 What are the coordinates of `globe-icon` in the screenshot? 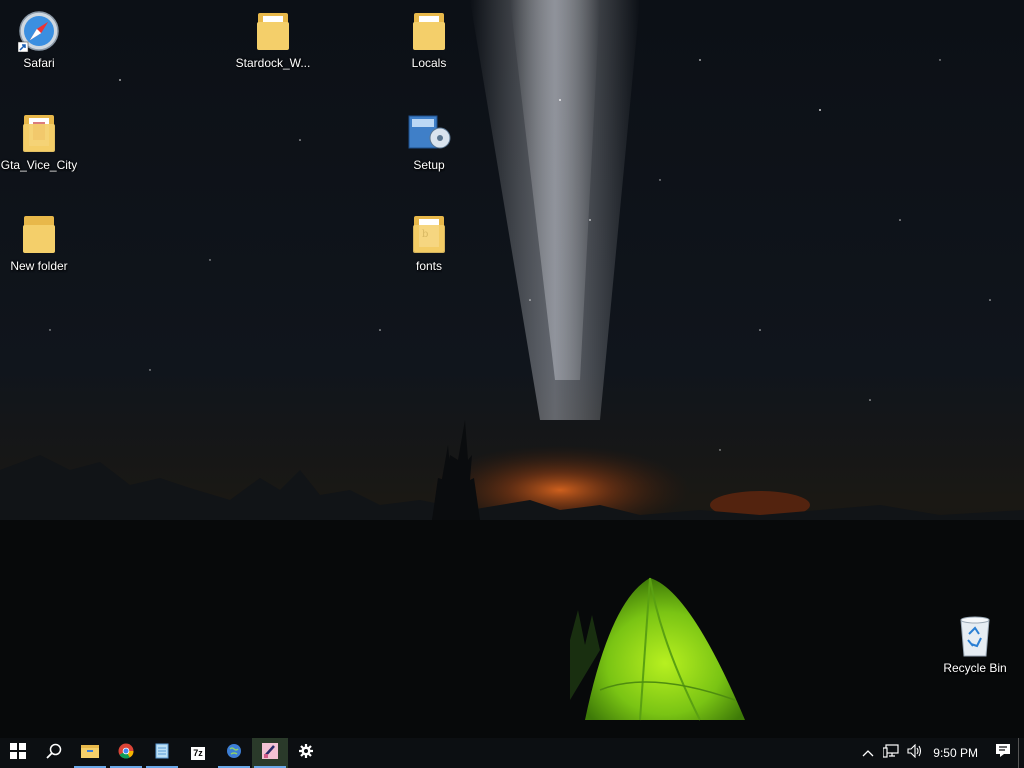 It's located at (234, 753).